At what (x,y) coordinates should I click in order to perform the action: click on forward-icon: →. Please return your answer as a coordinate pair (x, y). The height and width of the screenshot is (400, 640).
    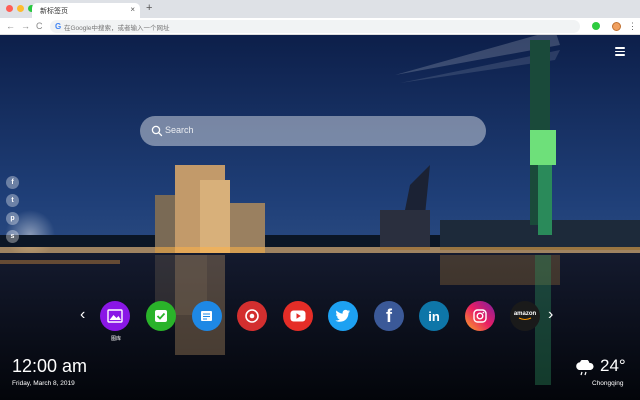
    Looking at the image, I should click on (25, 26).